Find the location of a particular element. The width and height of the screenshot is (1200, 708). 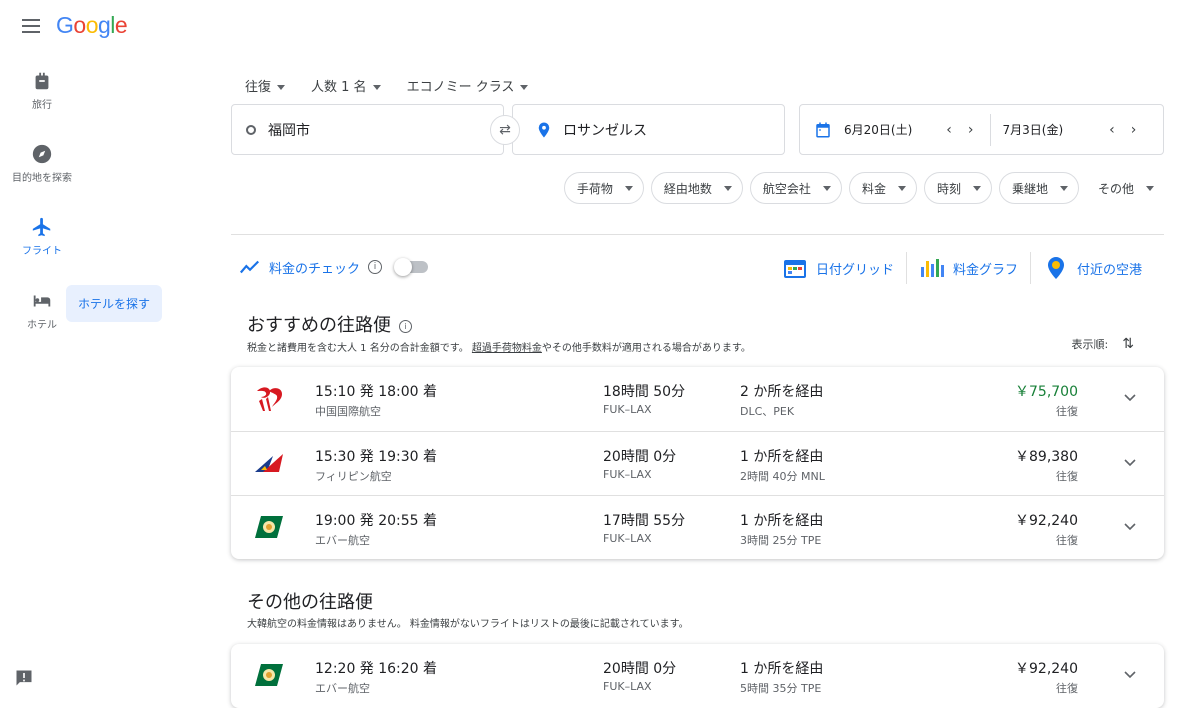

flight-stop-detail: 5時間 35分 TPE is located at coordinates (781, 688).